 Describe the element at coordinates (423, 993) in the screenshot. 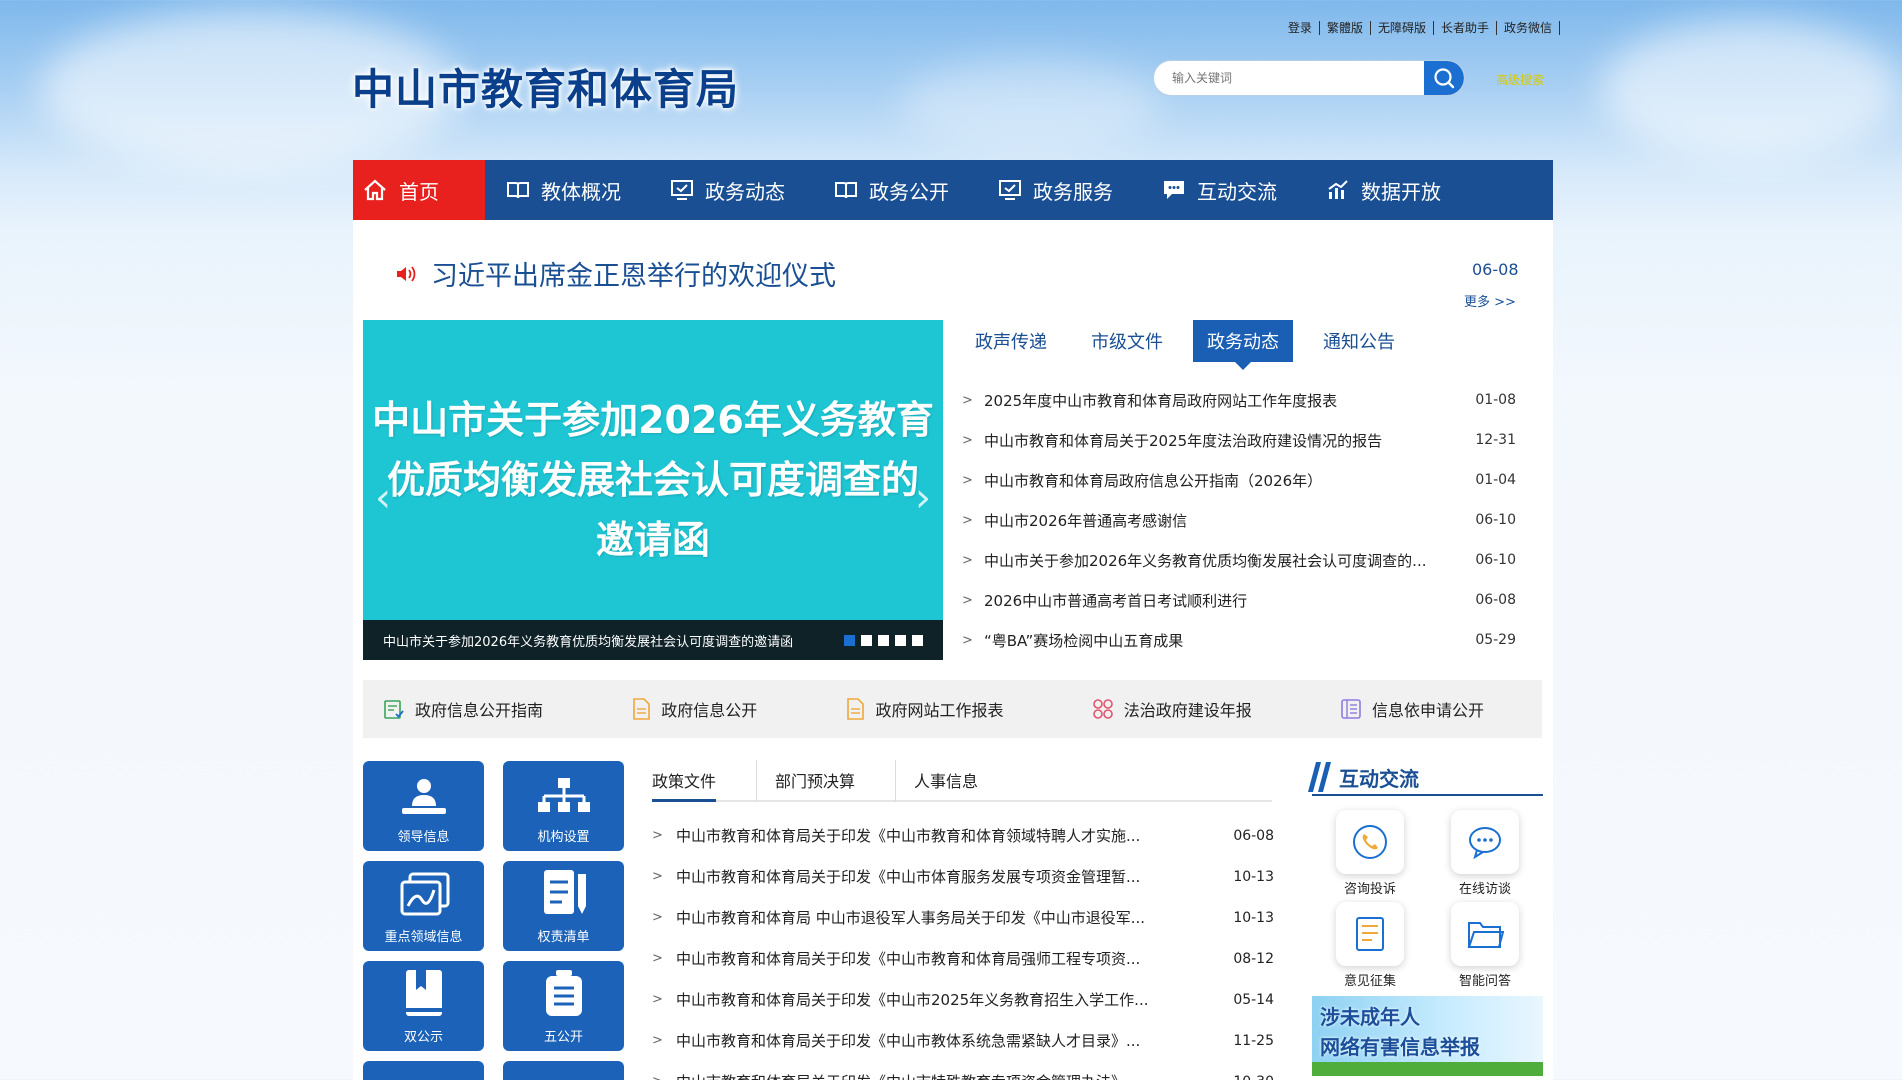

I see `bookmark-book-icon` at that location.